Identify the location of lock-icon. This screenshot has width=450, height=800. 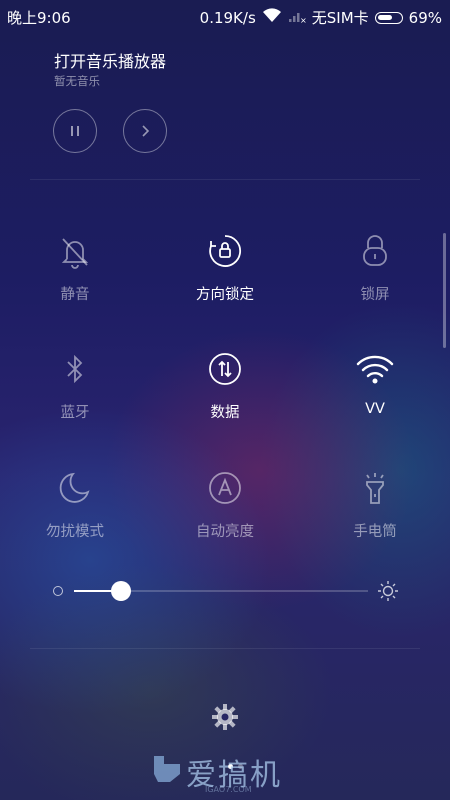
(375, 250).